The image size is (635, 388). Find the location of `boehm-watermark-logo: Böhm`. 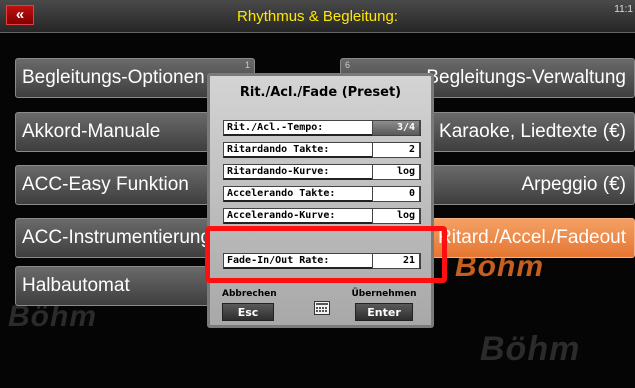

boehm-watermark-logo: Böhm is located at coordinates (530, 349).